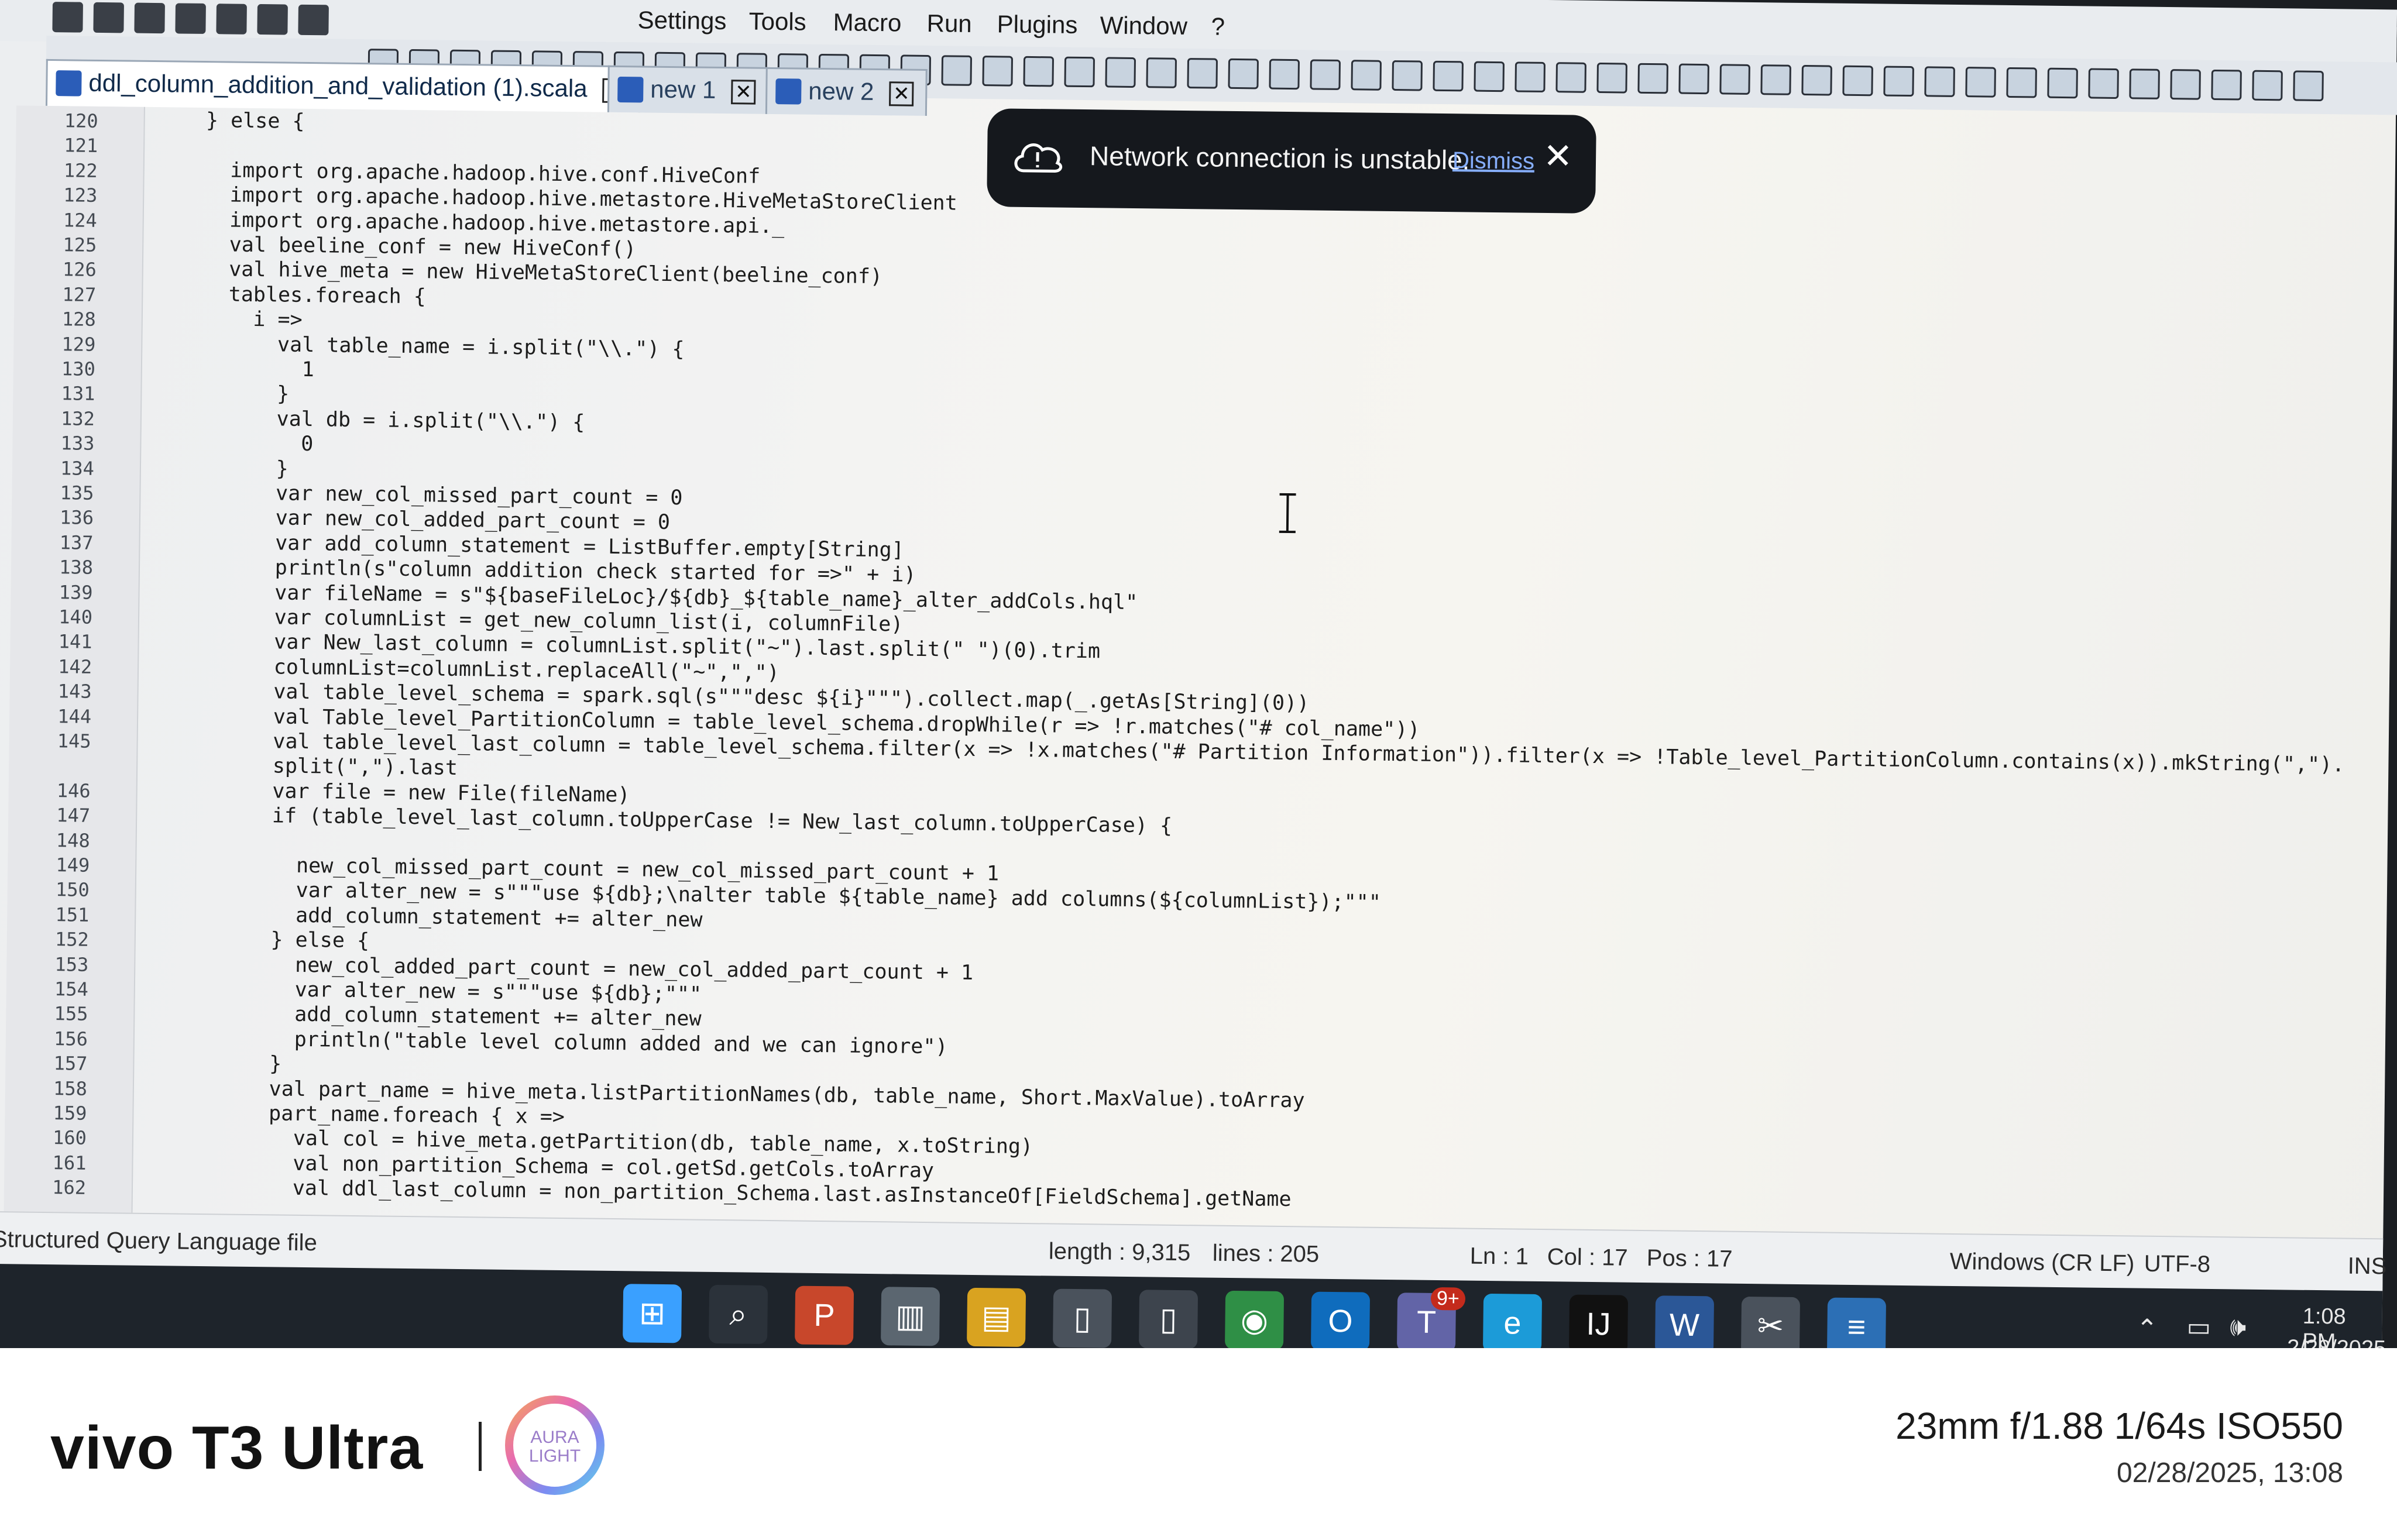  I want to click on save-all-icon, so click(190, 18).